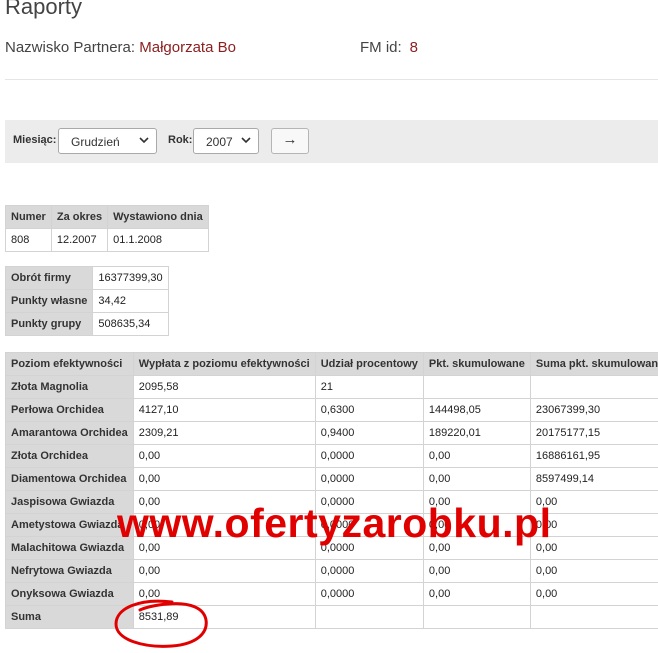 Image resolution: width=658 pixels, height=653 pixels. What do you see at coordinates (161, 623) in the screenshot?
I see `highlight-circle-annotation` at bounding box center [161, 623].